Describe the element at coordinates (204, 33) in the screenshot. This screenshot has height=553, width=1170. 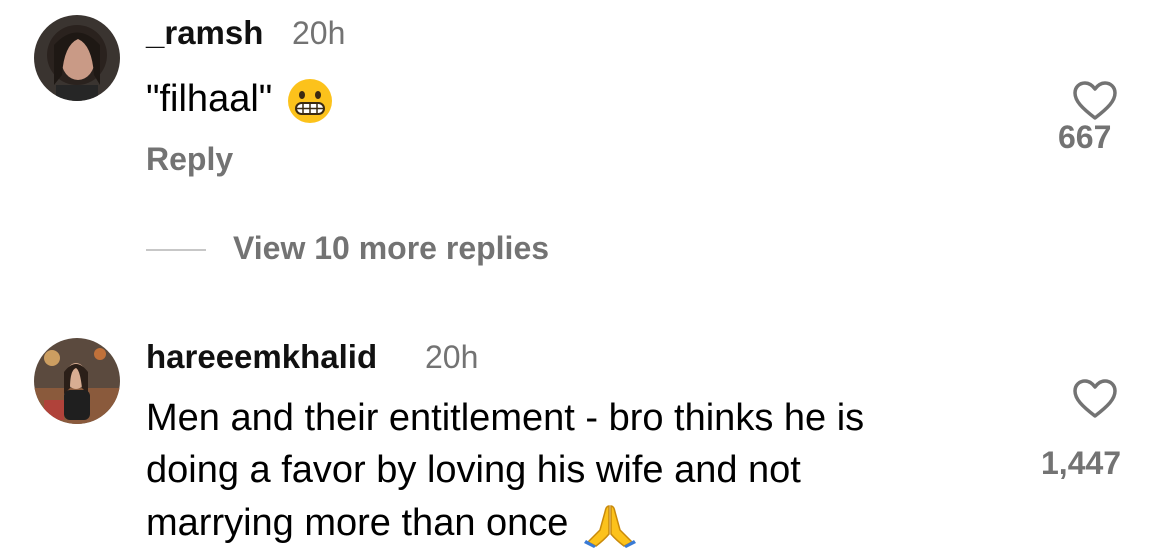
I see `comment-username: _ramsh` at that location.